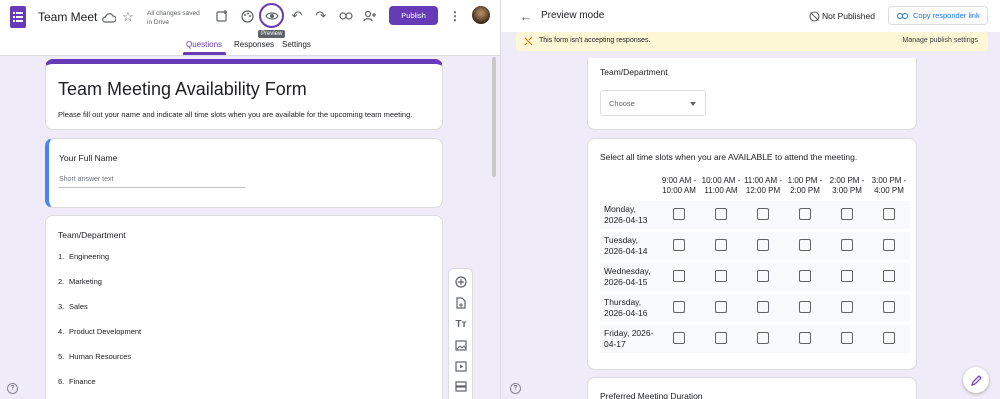 Image resolution: width=1000 pixels, height=399 pixels. Describe the element at coordinates (721, 185) in the screenshot. I see `grid-column-header: 10:00 AM -11:00 AM` at that location.